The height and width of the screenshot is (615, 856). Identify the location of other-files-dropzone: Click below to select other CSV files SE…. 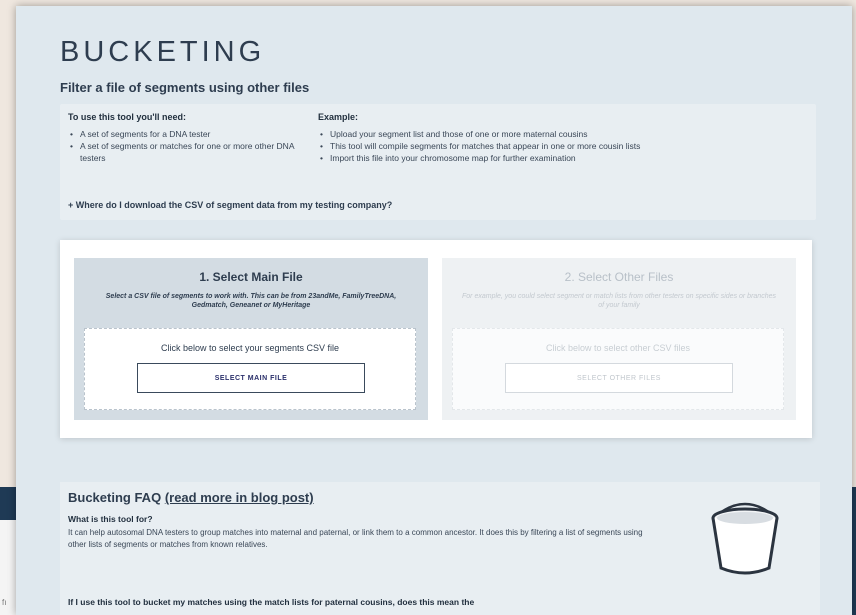
(618, 369).